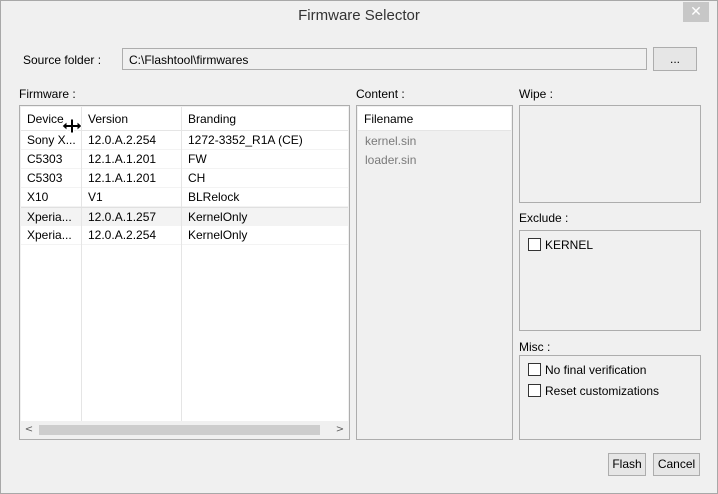 Image resolution: width=718 pixels, height=494 pixels. What do you see at coordinates (179, 430) in the screenshot?
I see `scrollbar-thumb` at bounding box center [179, 430].